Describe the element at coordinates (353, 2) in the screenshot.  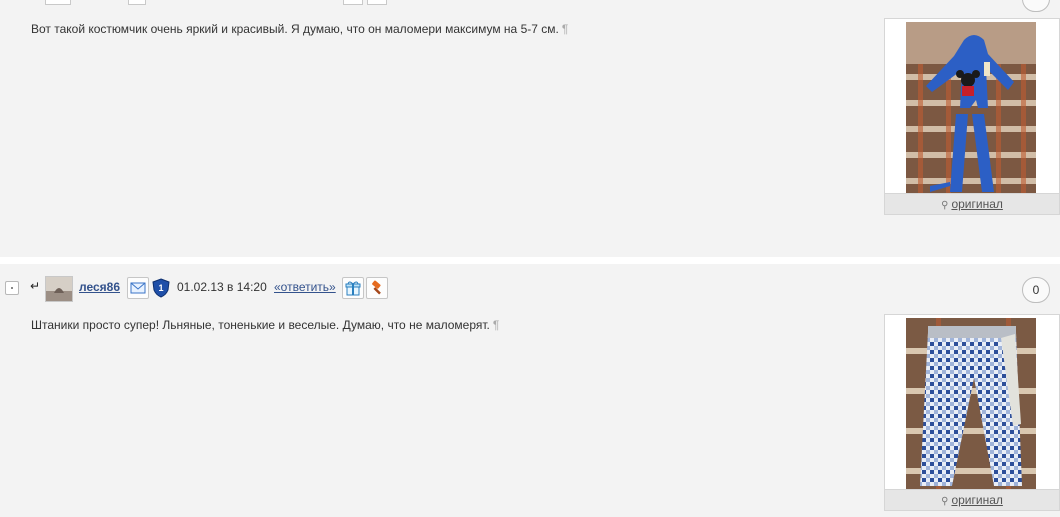
I see `gift-icon-fragment` at that location.